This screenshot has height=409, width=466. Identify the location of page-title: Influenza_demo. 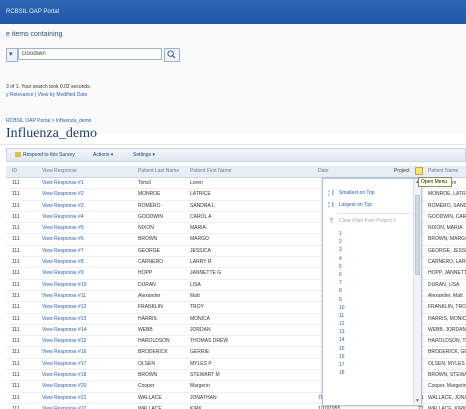
(51, 133).